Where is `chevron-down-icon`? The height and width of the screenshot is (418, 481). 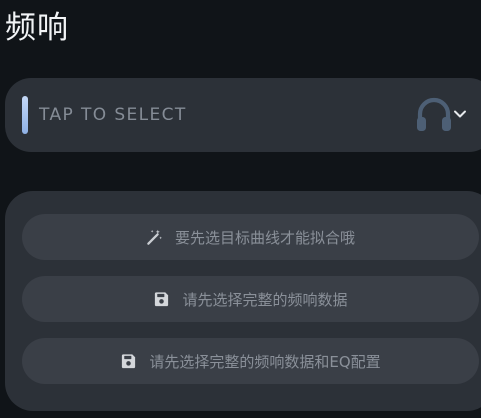
chevron-down-icon is located at coordinates (460, 114).